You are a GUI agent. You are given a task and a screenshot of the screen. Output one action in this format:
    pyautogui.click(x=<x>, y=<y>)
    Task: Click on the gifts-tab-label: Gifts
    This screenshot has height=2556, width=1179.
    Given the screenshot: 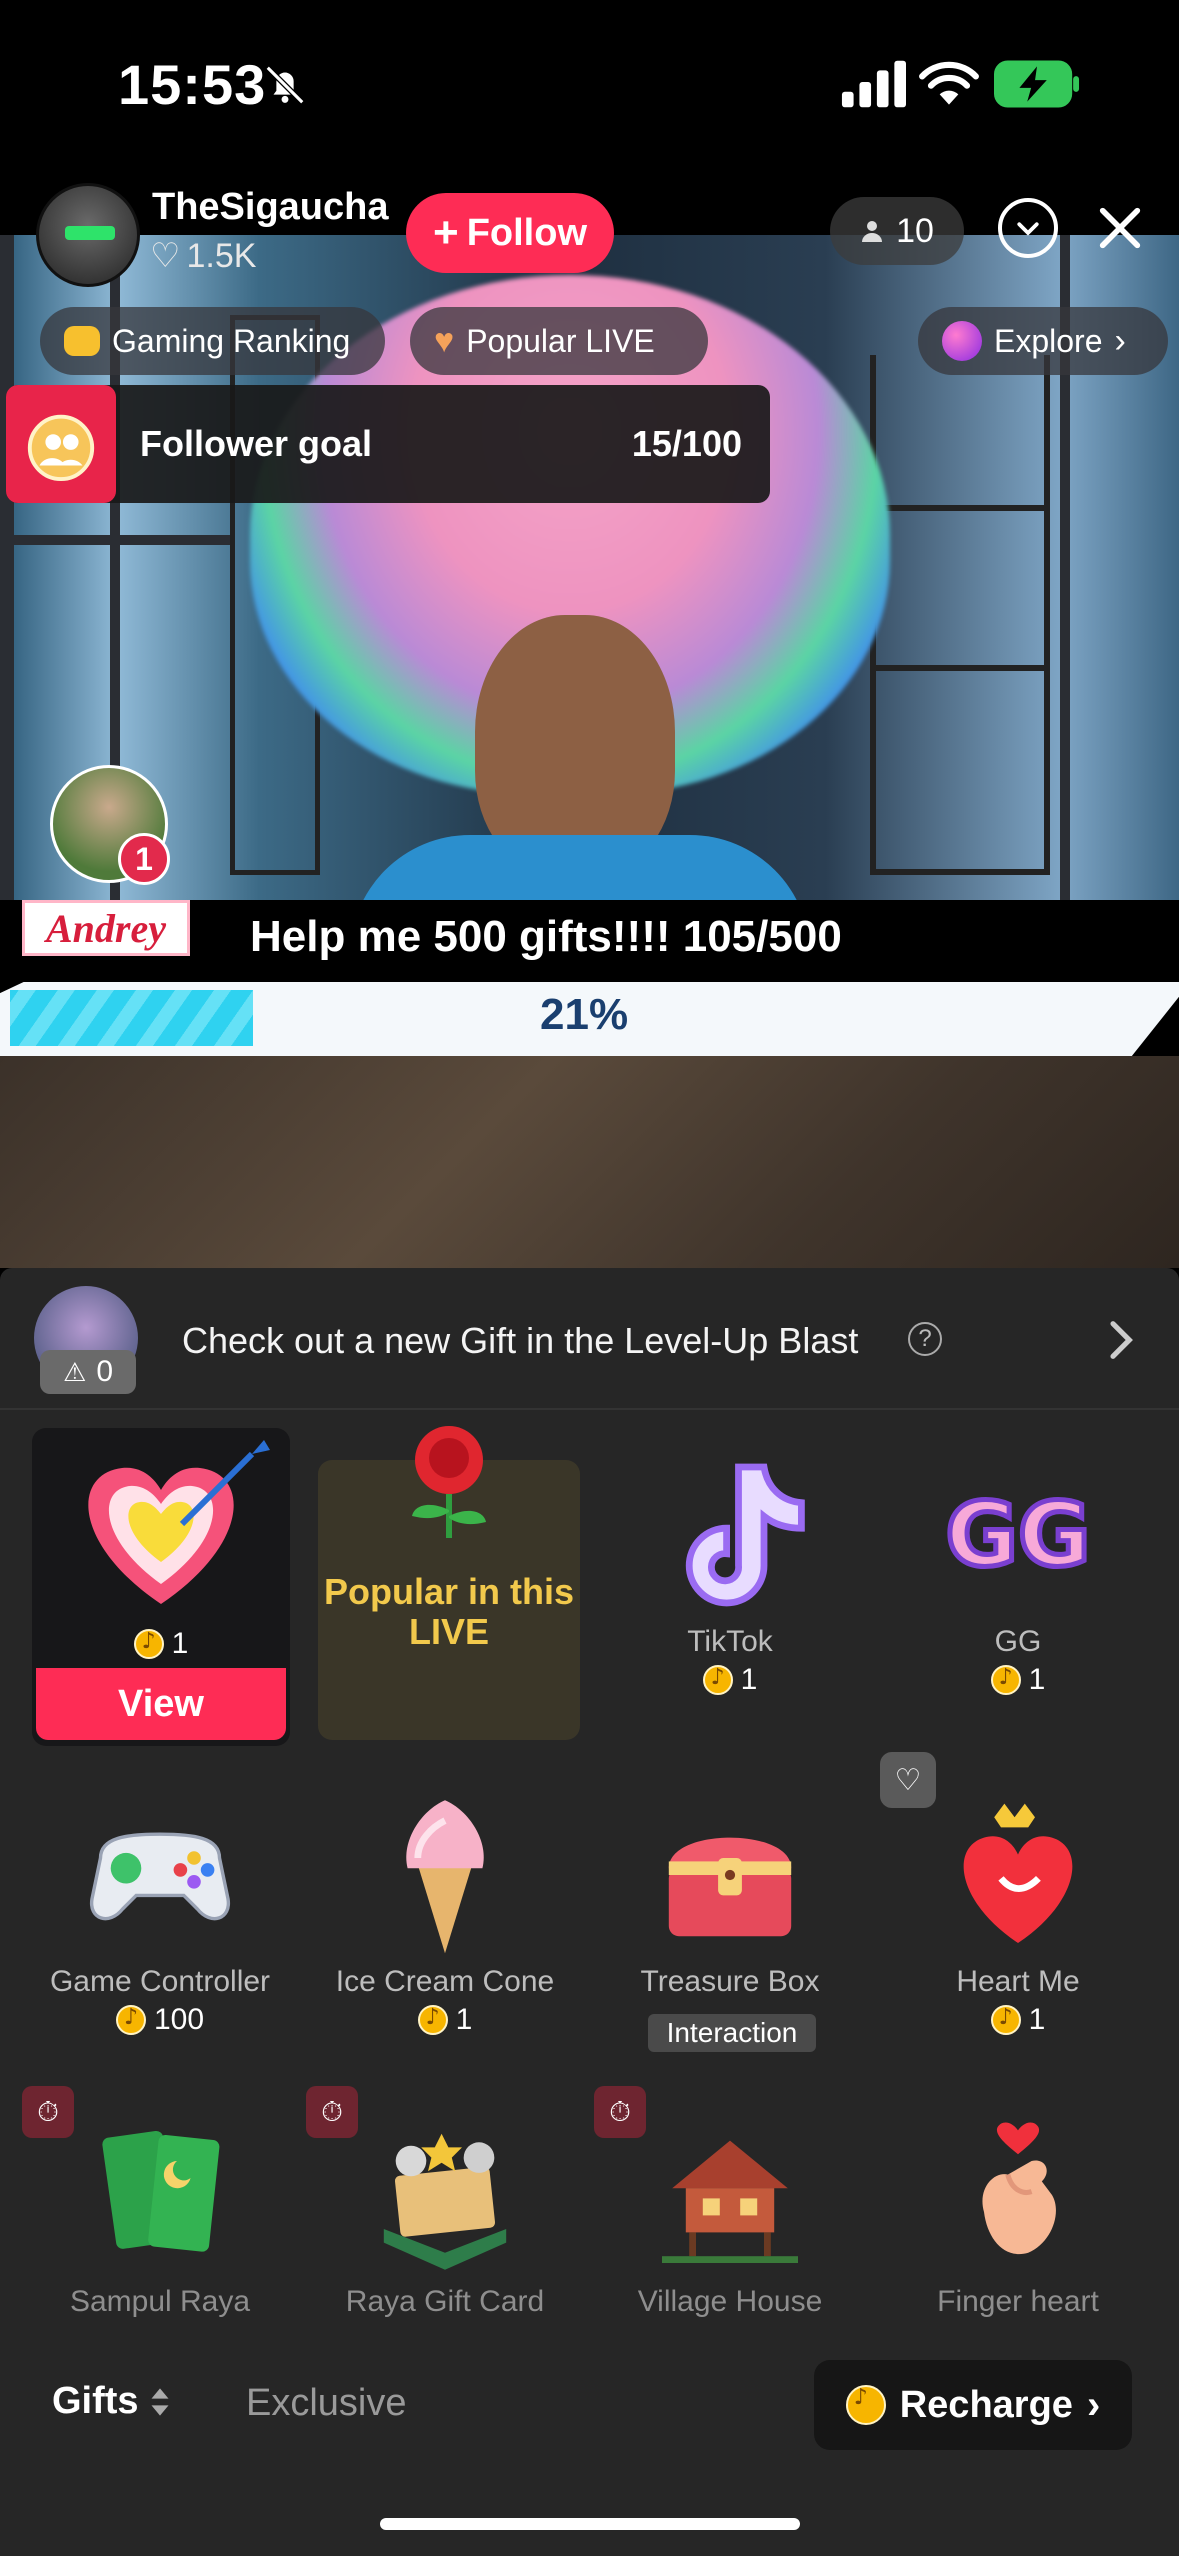 What is the action you would take?
    pyautogui.click(x=95, y=2401)
    